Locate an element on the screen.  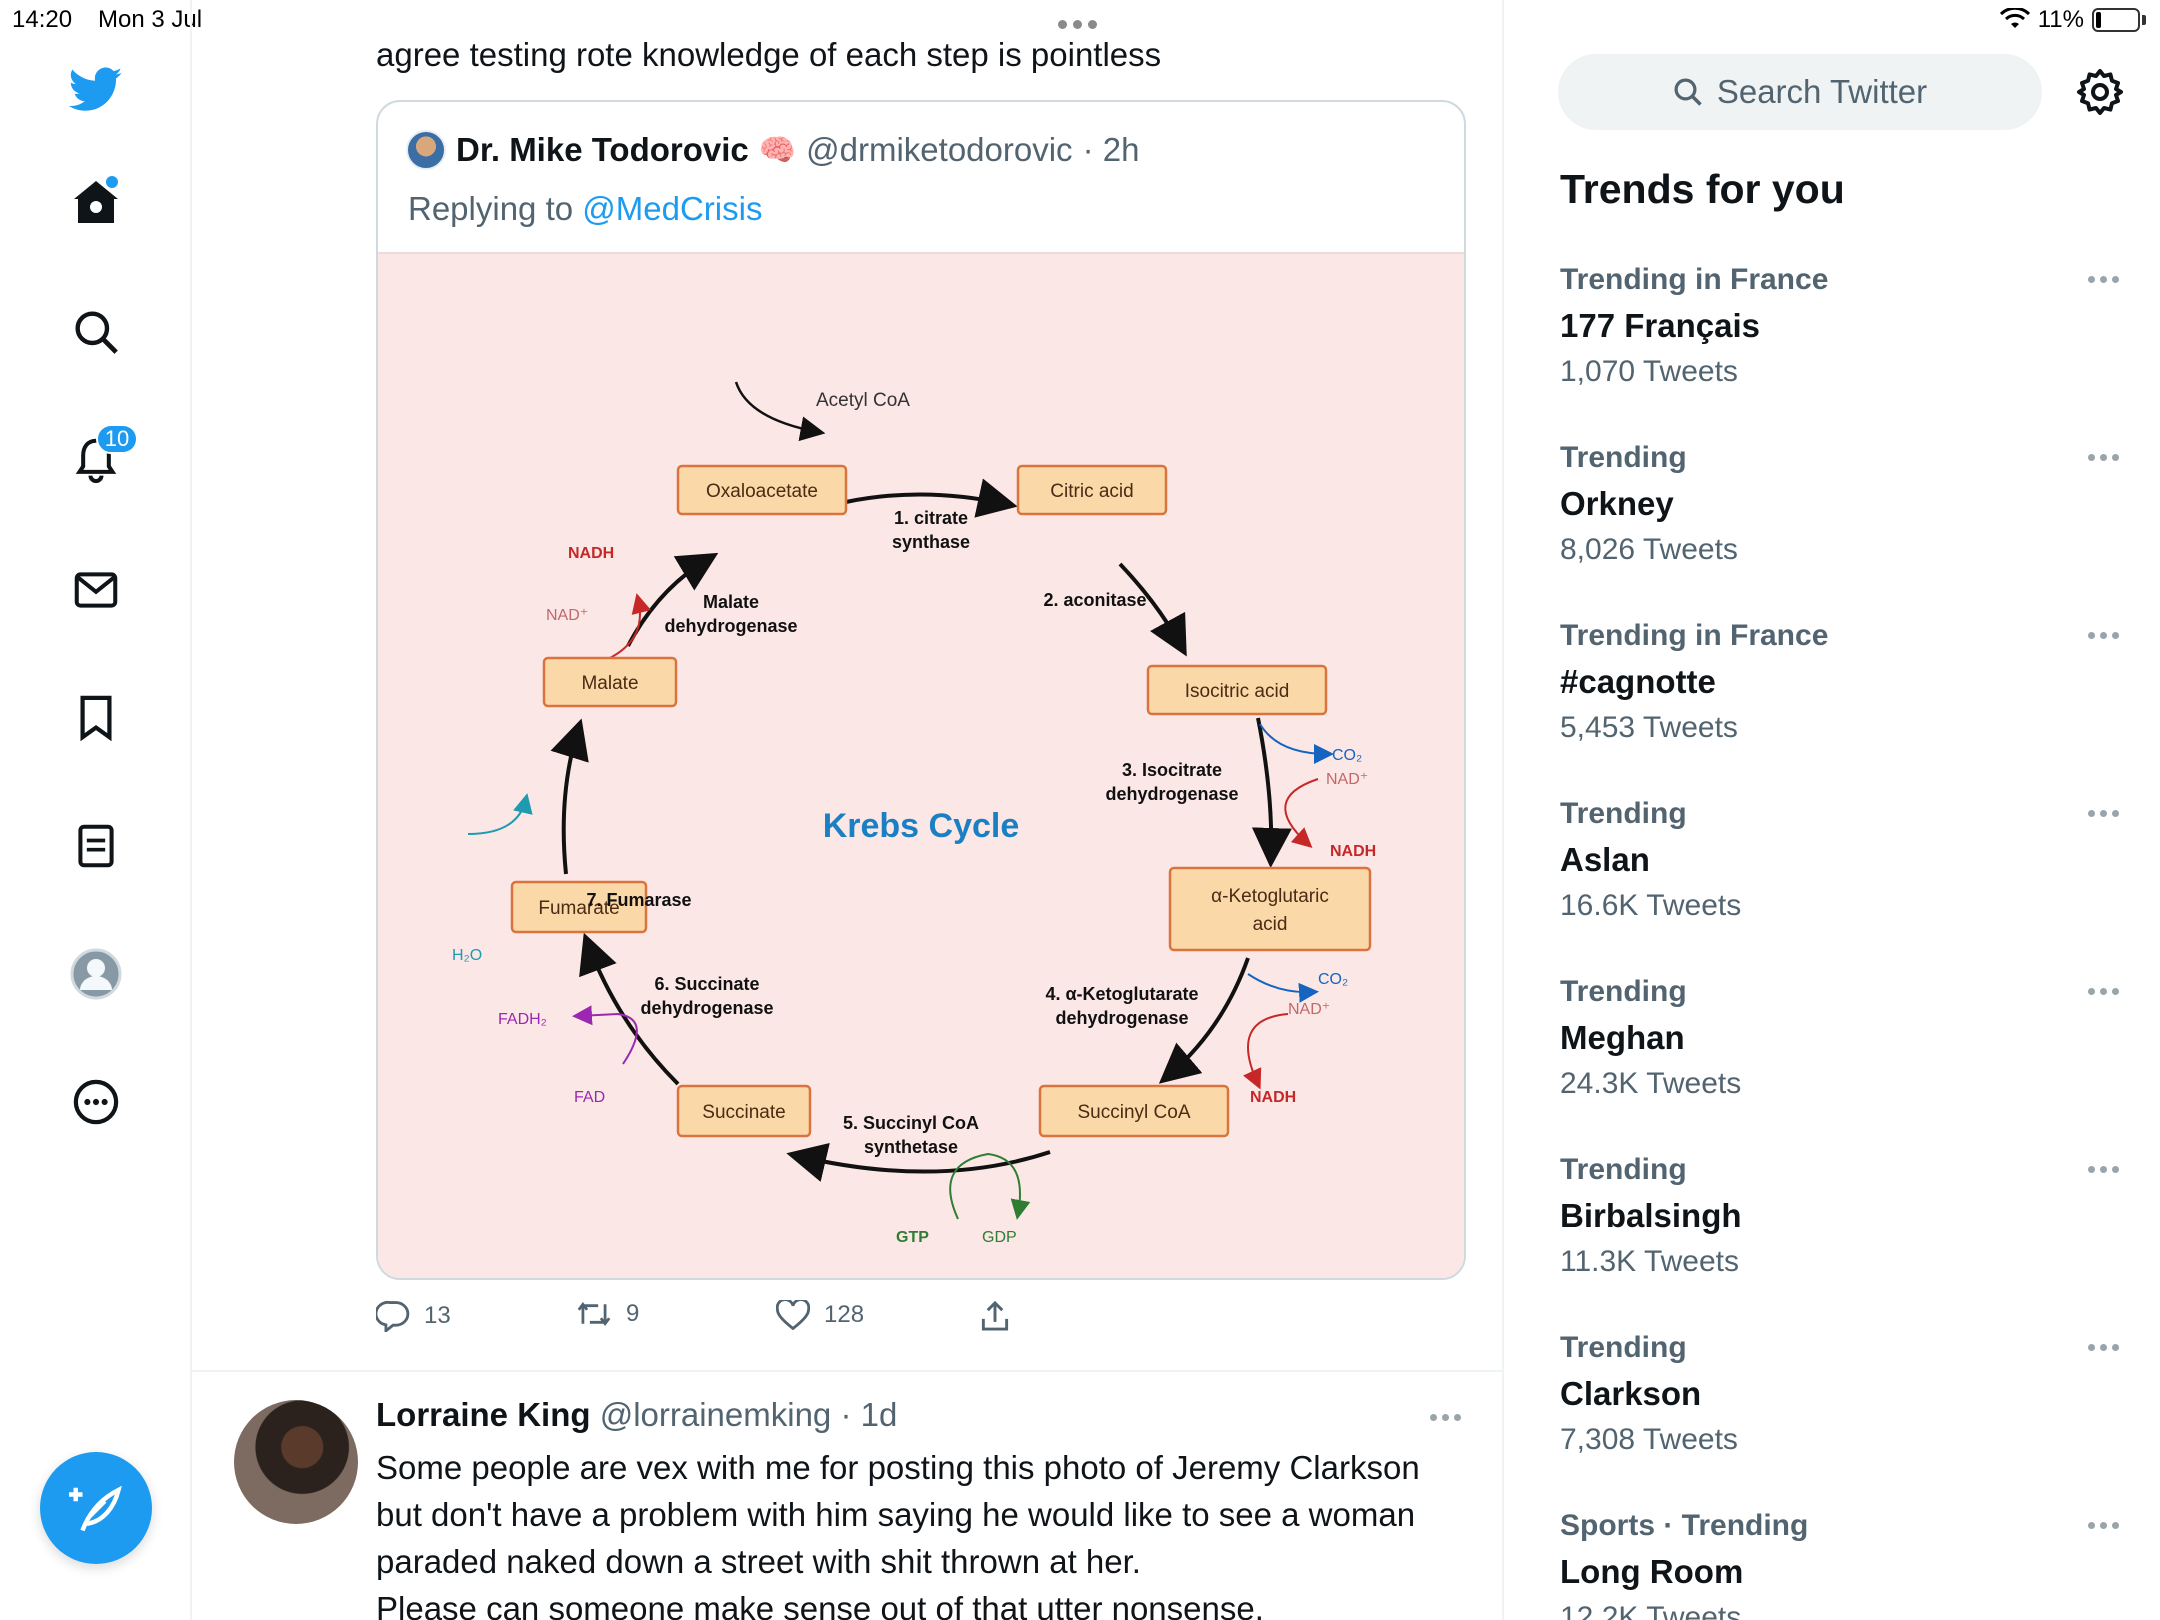
trend-context: Trending in France is located at coordinates (1694, 279).